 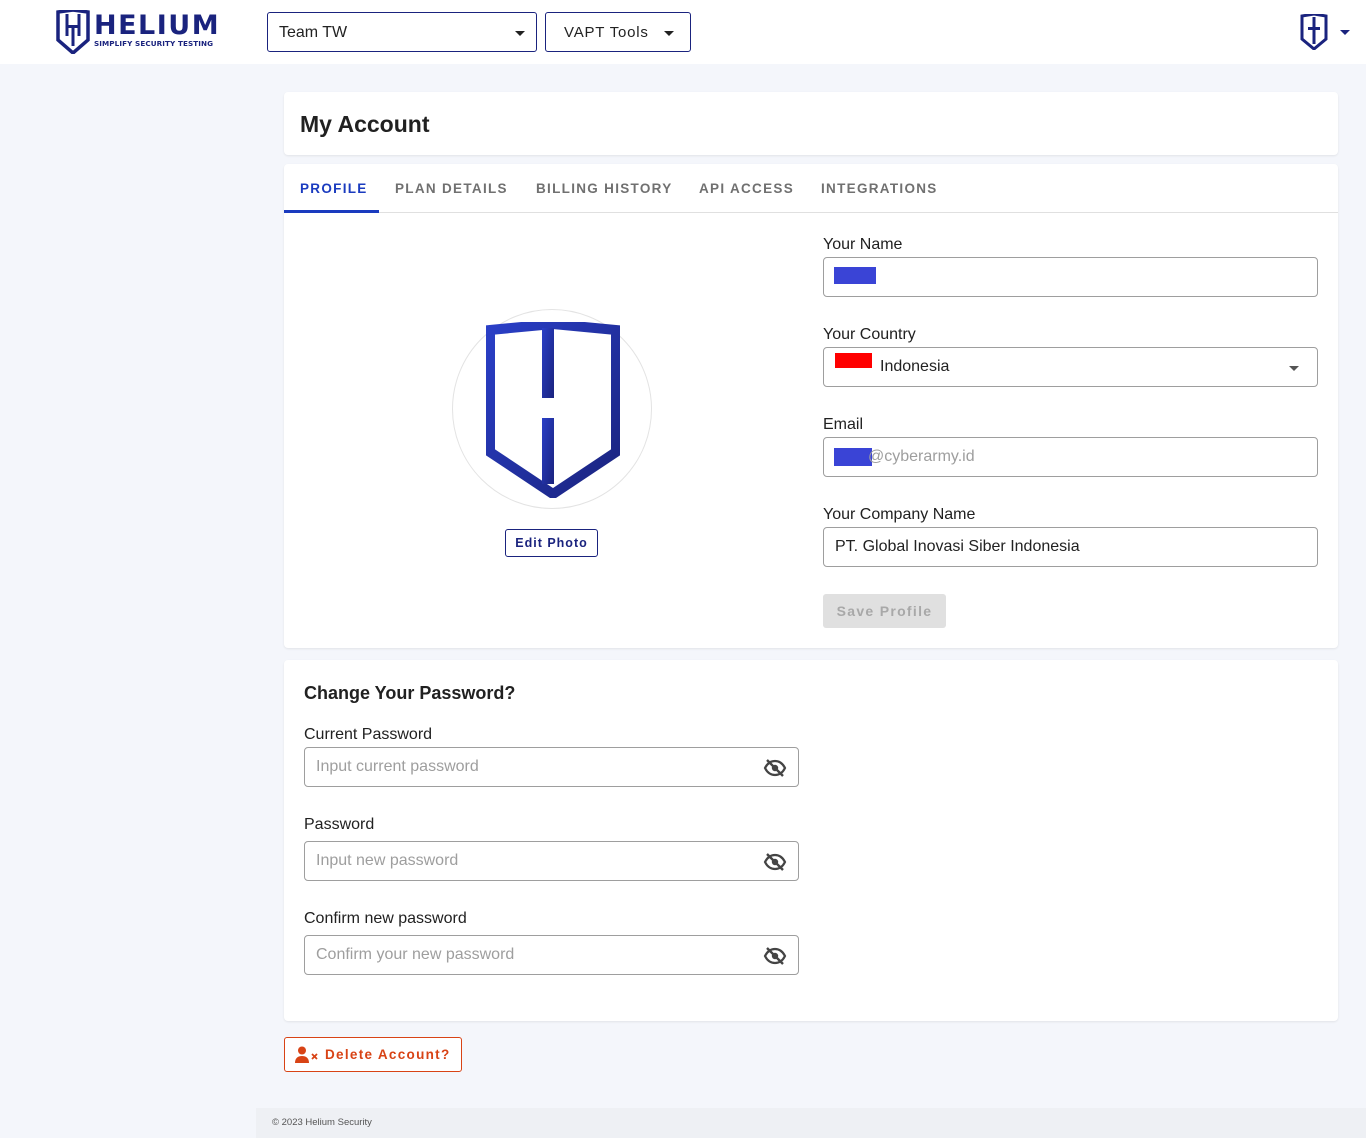 I want to click on footer: © 2023 Helium Security, so click(x=811, y=1123).